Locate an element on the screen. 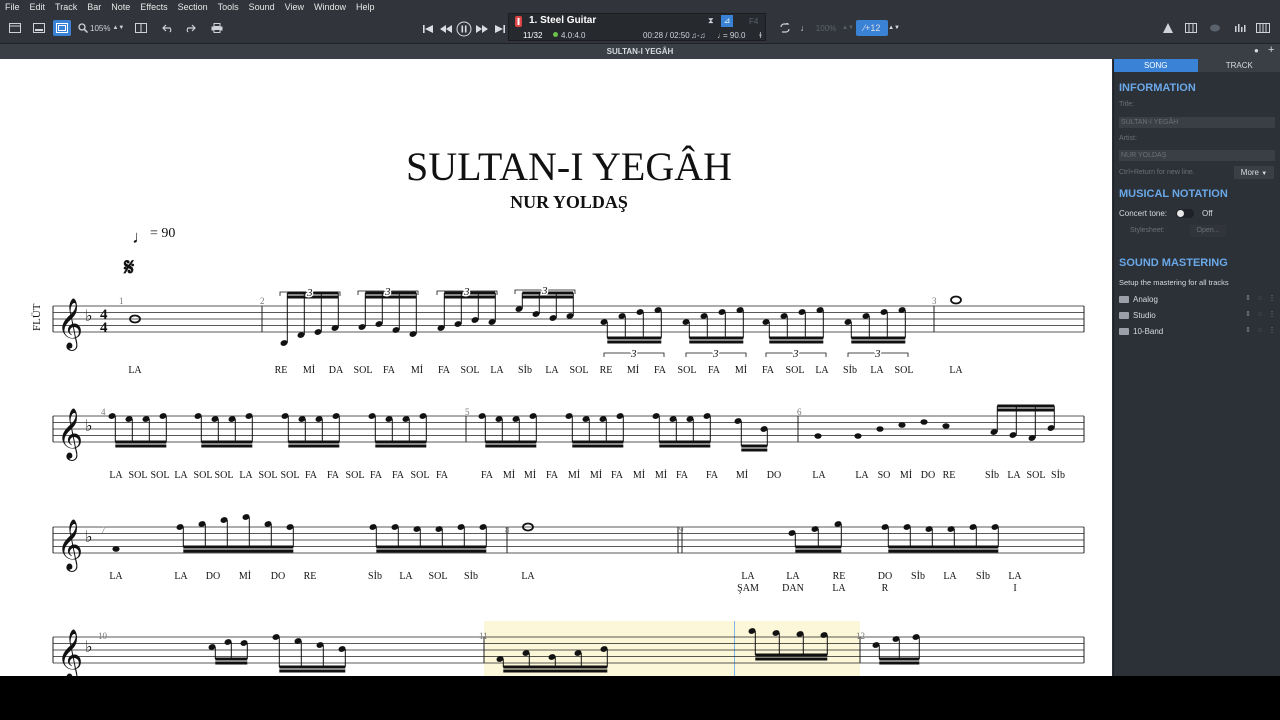 This screenshot has height=720, width=1280. drum-icon is located at coordinates (1215, 28).